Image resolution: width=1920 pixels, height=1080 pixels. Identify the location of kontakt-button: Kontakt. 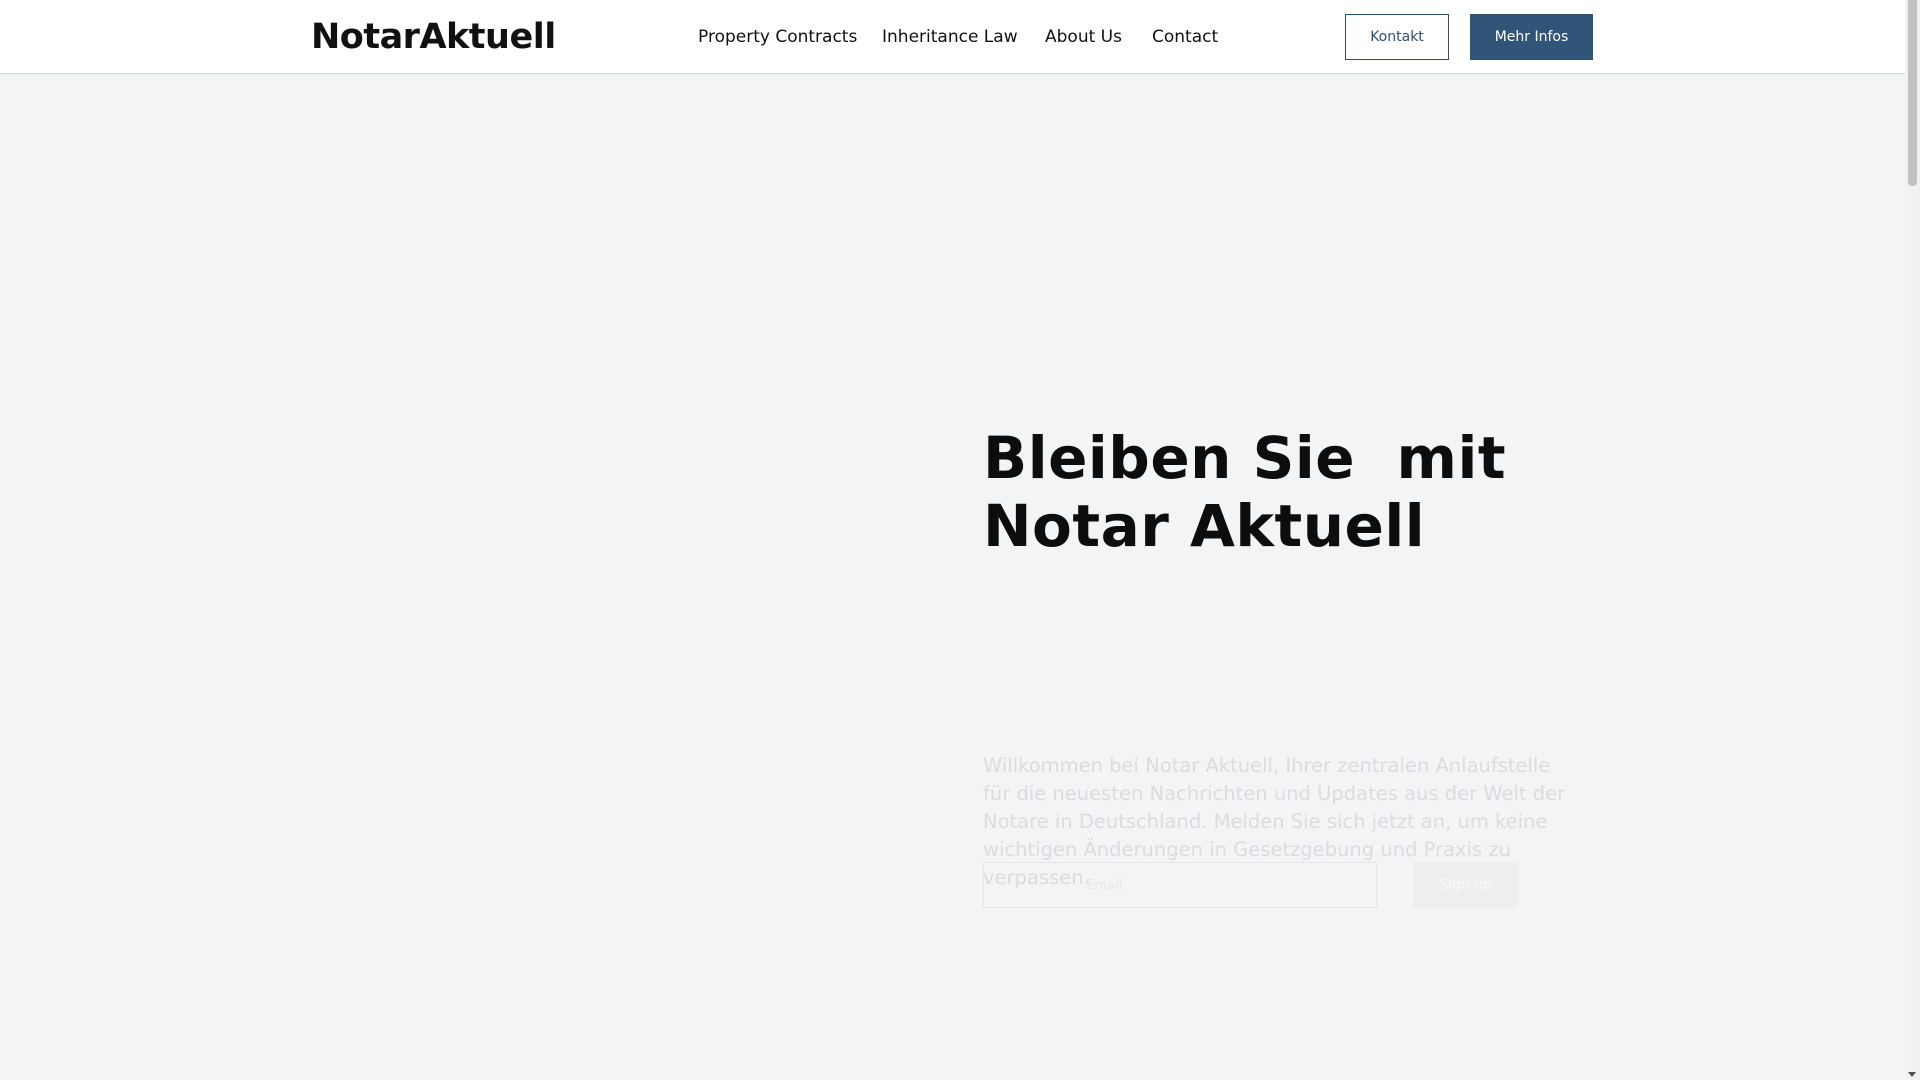
(1397, 37).